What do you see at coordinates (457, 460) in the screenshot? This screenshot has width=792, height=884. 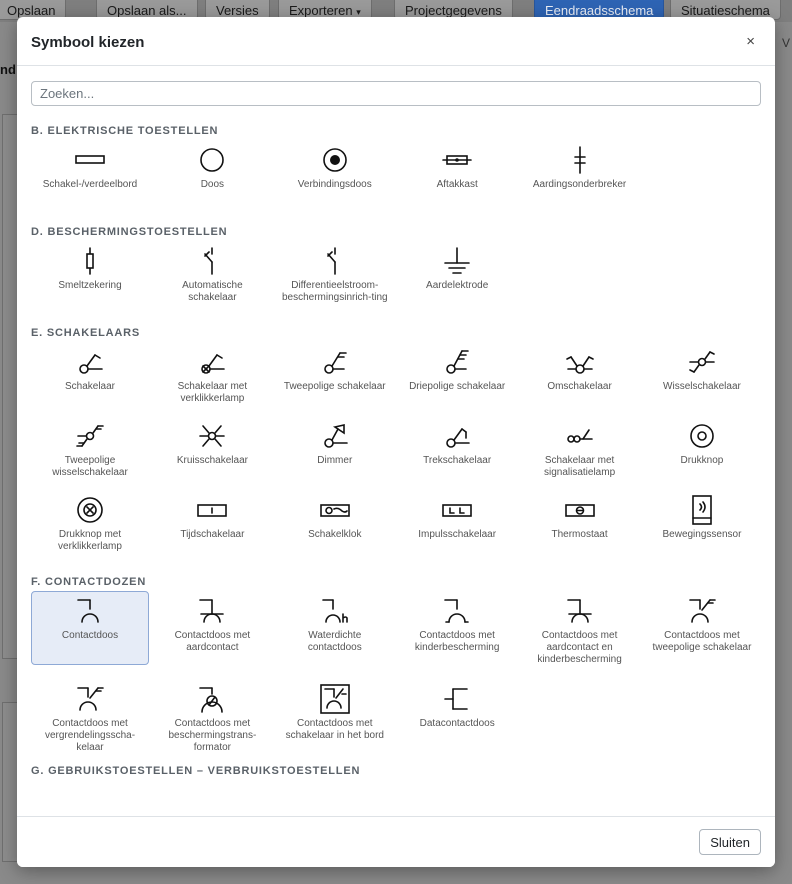 I see `symbol-label: Trekschakelaar` at bounding box center [457, 460].